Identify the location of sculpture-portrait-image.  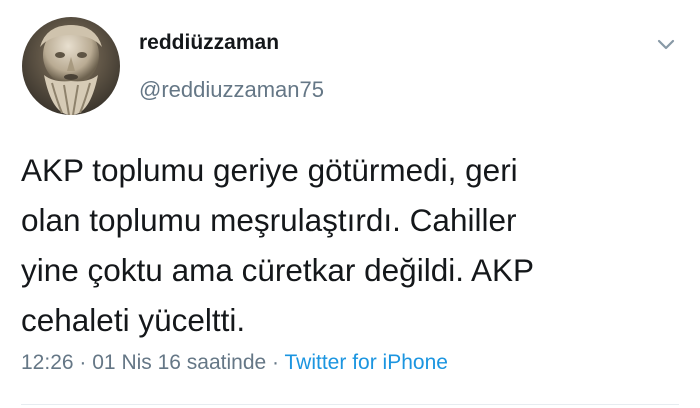
(71, 66).